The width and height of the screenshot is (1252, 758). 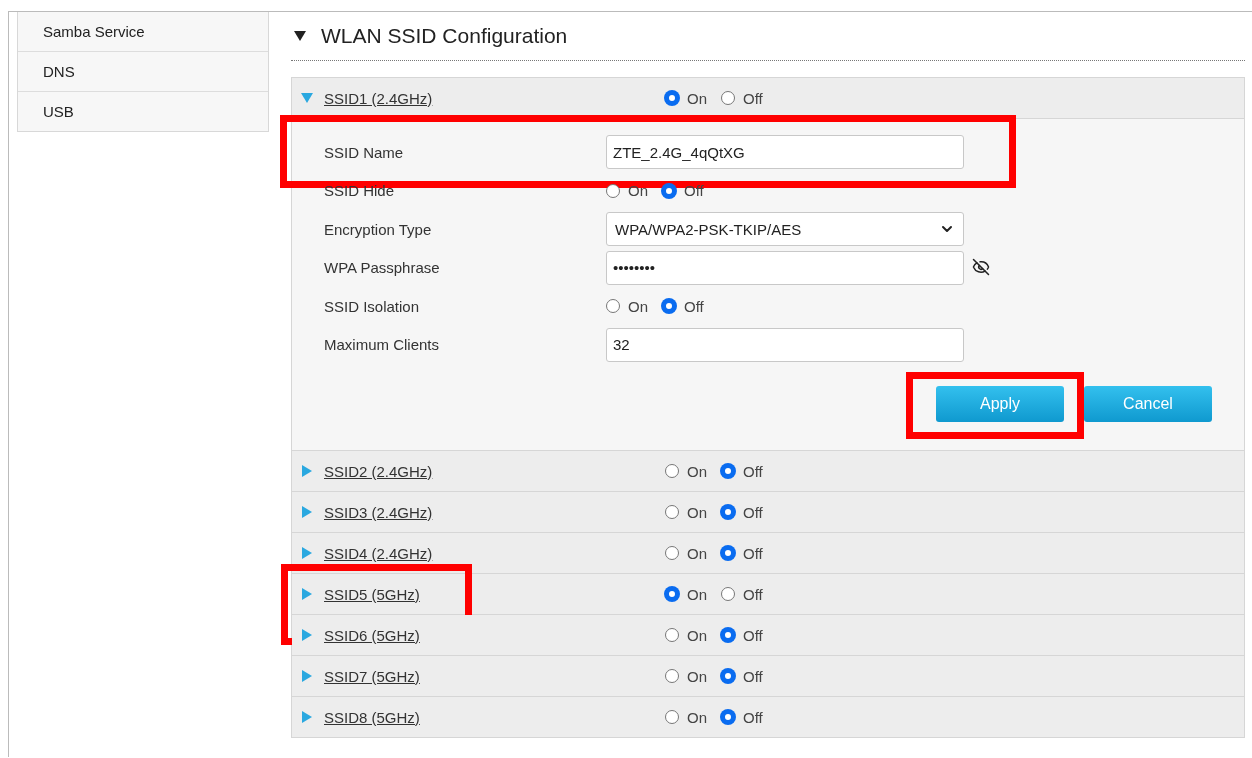 What do you see at coordinates (143, 72) in the screenshot?
I see `sidebar-item: DNS` at bounding box center [143, 72].